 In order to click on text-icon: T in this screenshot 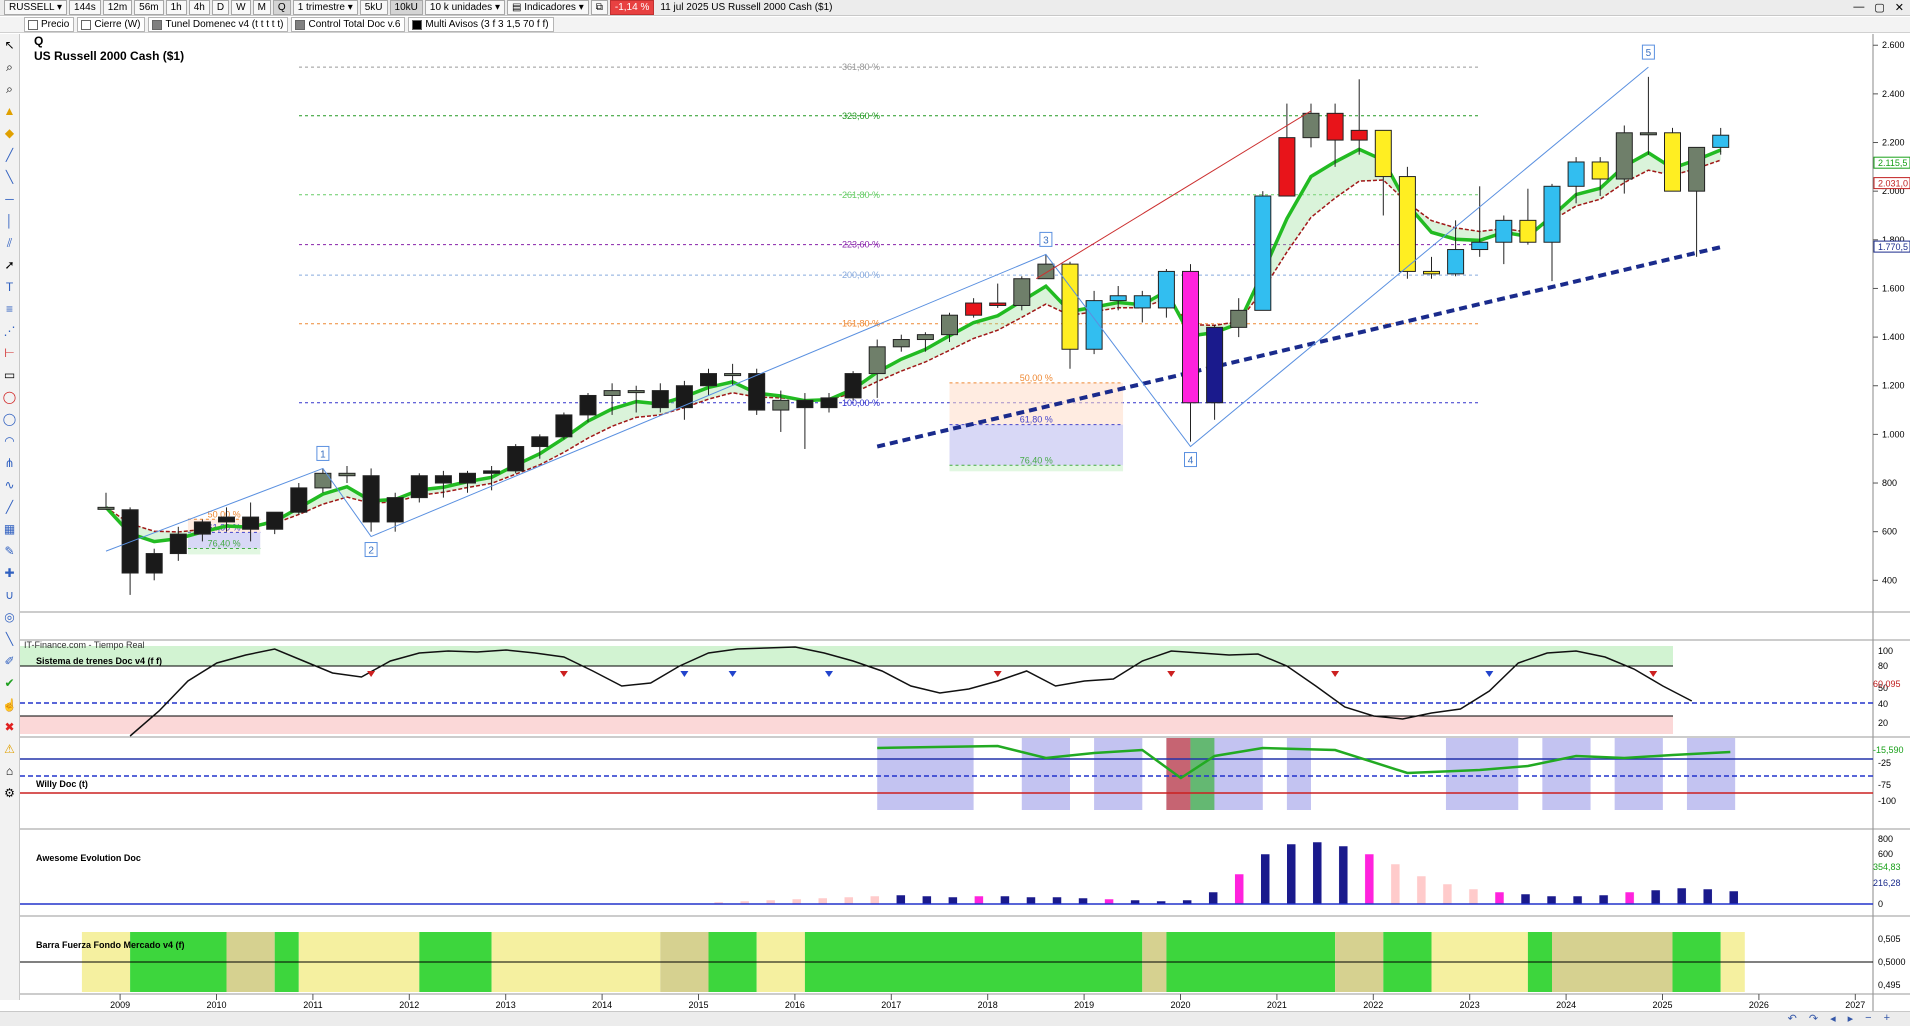, I will do `click(9, 287)`.